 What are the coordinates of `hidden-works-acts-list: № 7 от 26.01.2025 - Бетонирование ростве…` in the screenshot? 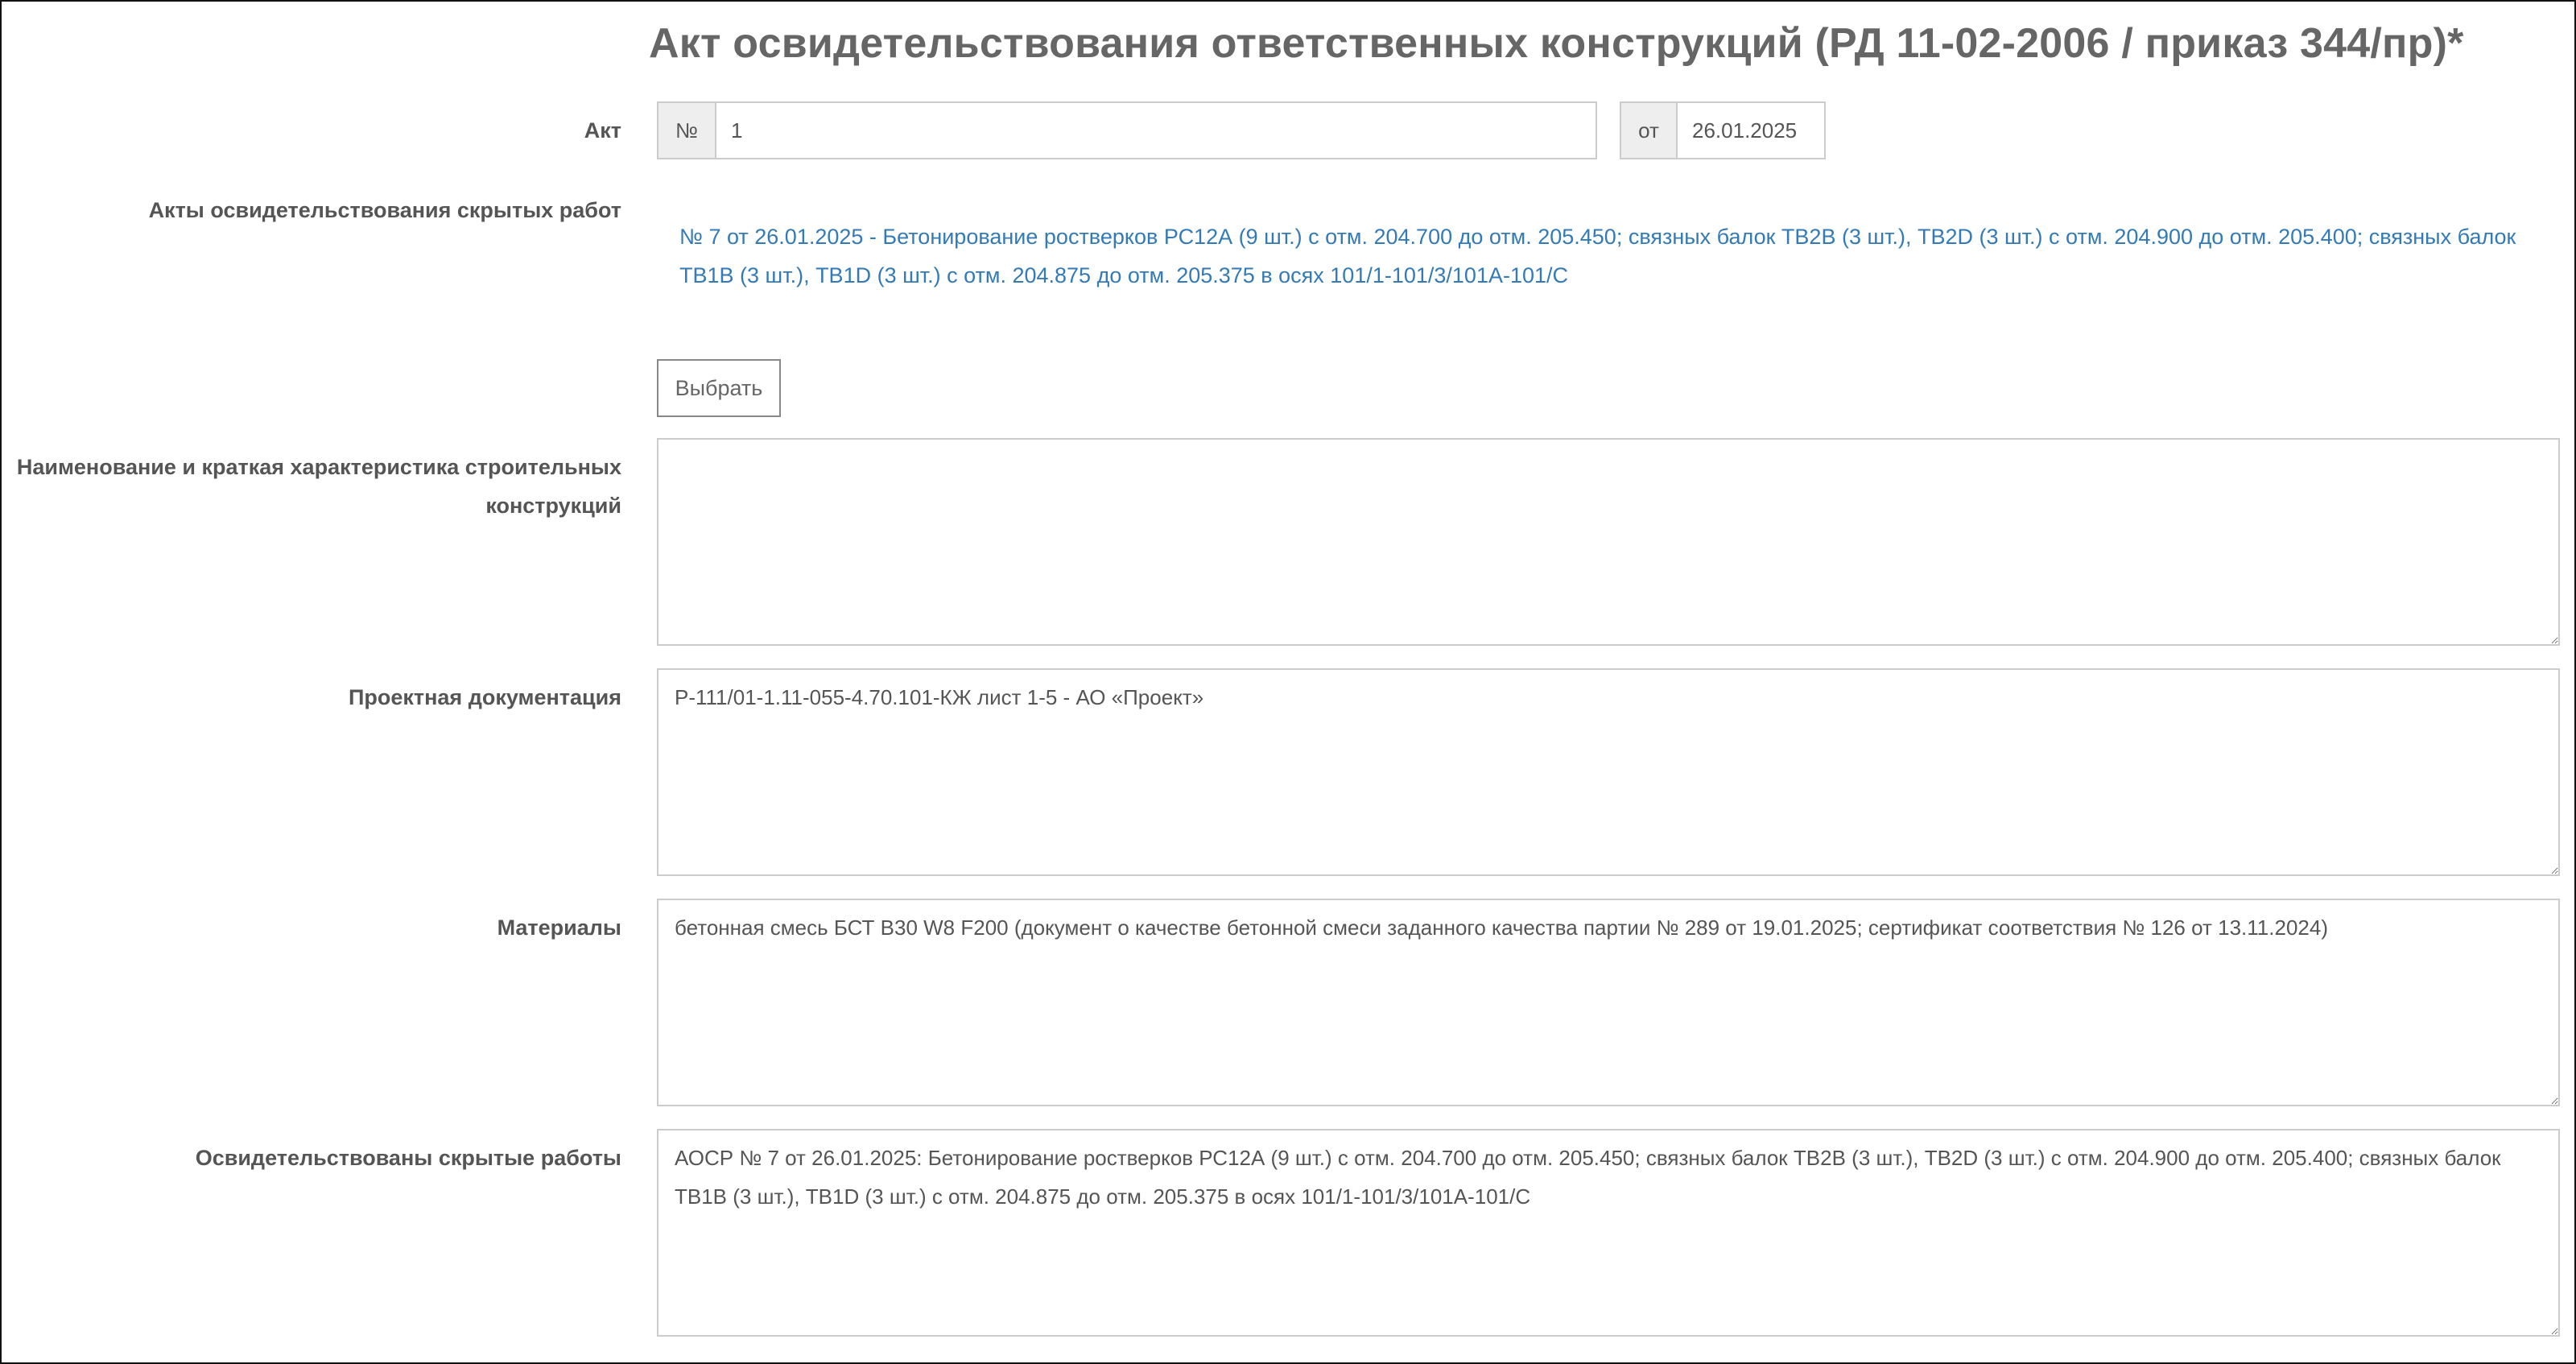 It's located at (1601, 256).